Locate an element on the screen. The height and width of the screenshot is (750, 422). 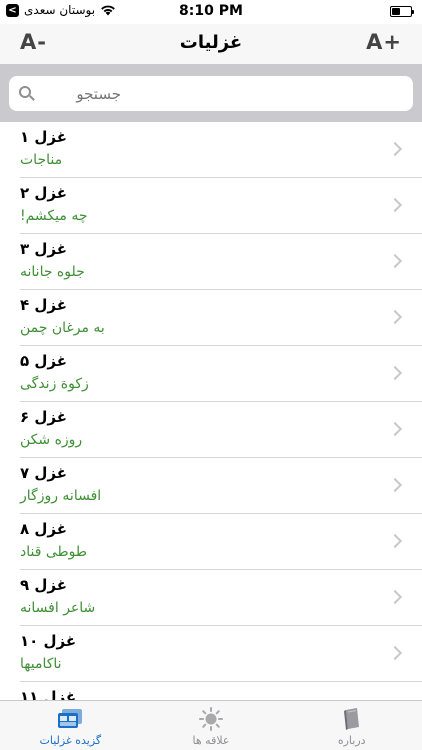
font-increase-button: A+ is located at coordinates (384, 42).